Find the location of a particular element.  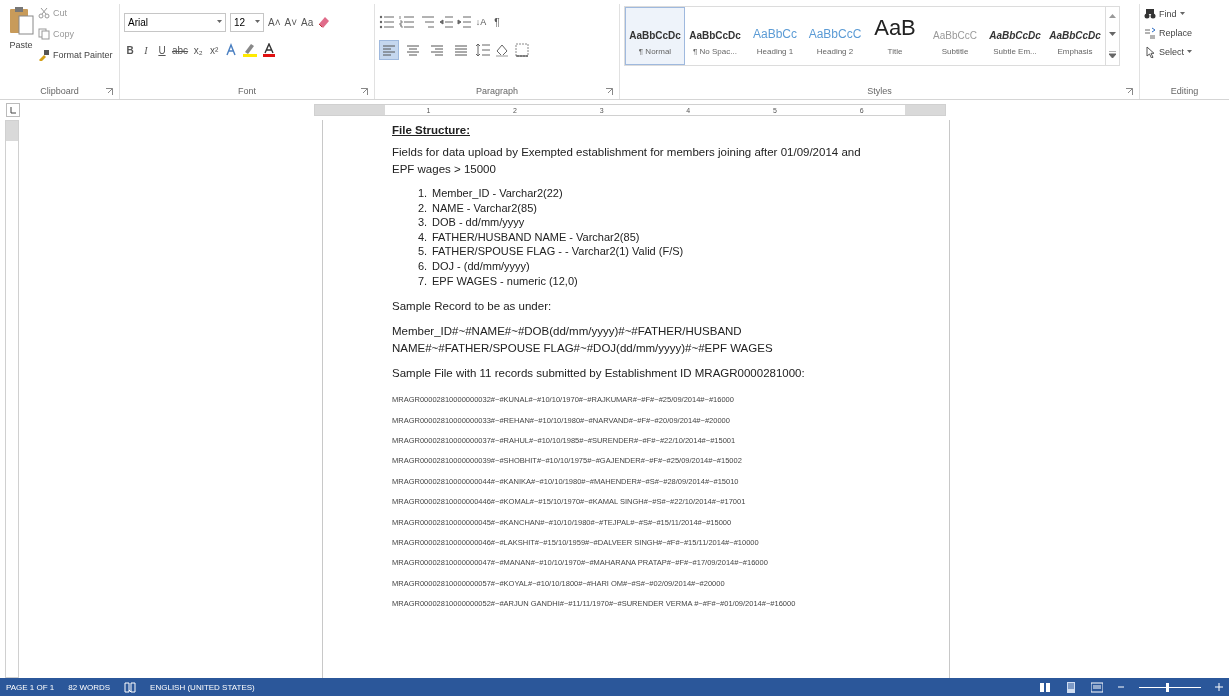

list-item-text: DOJ - (dd/mm/yyyy) is located at coordinates (481, 265).